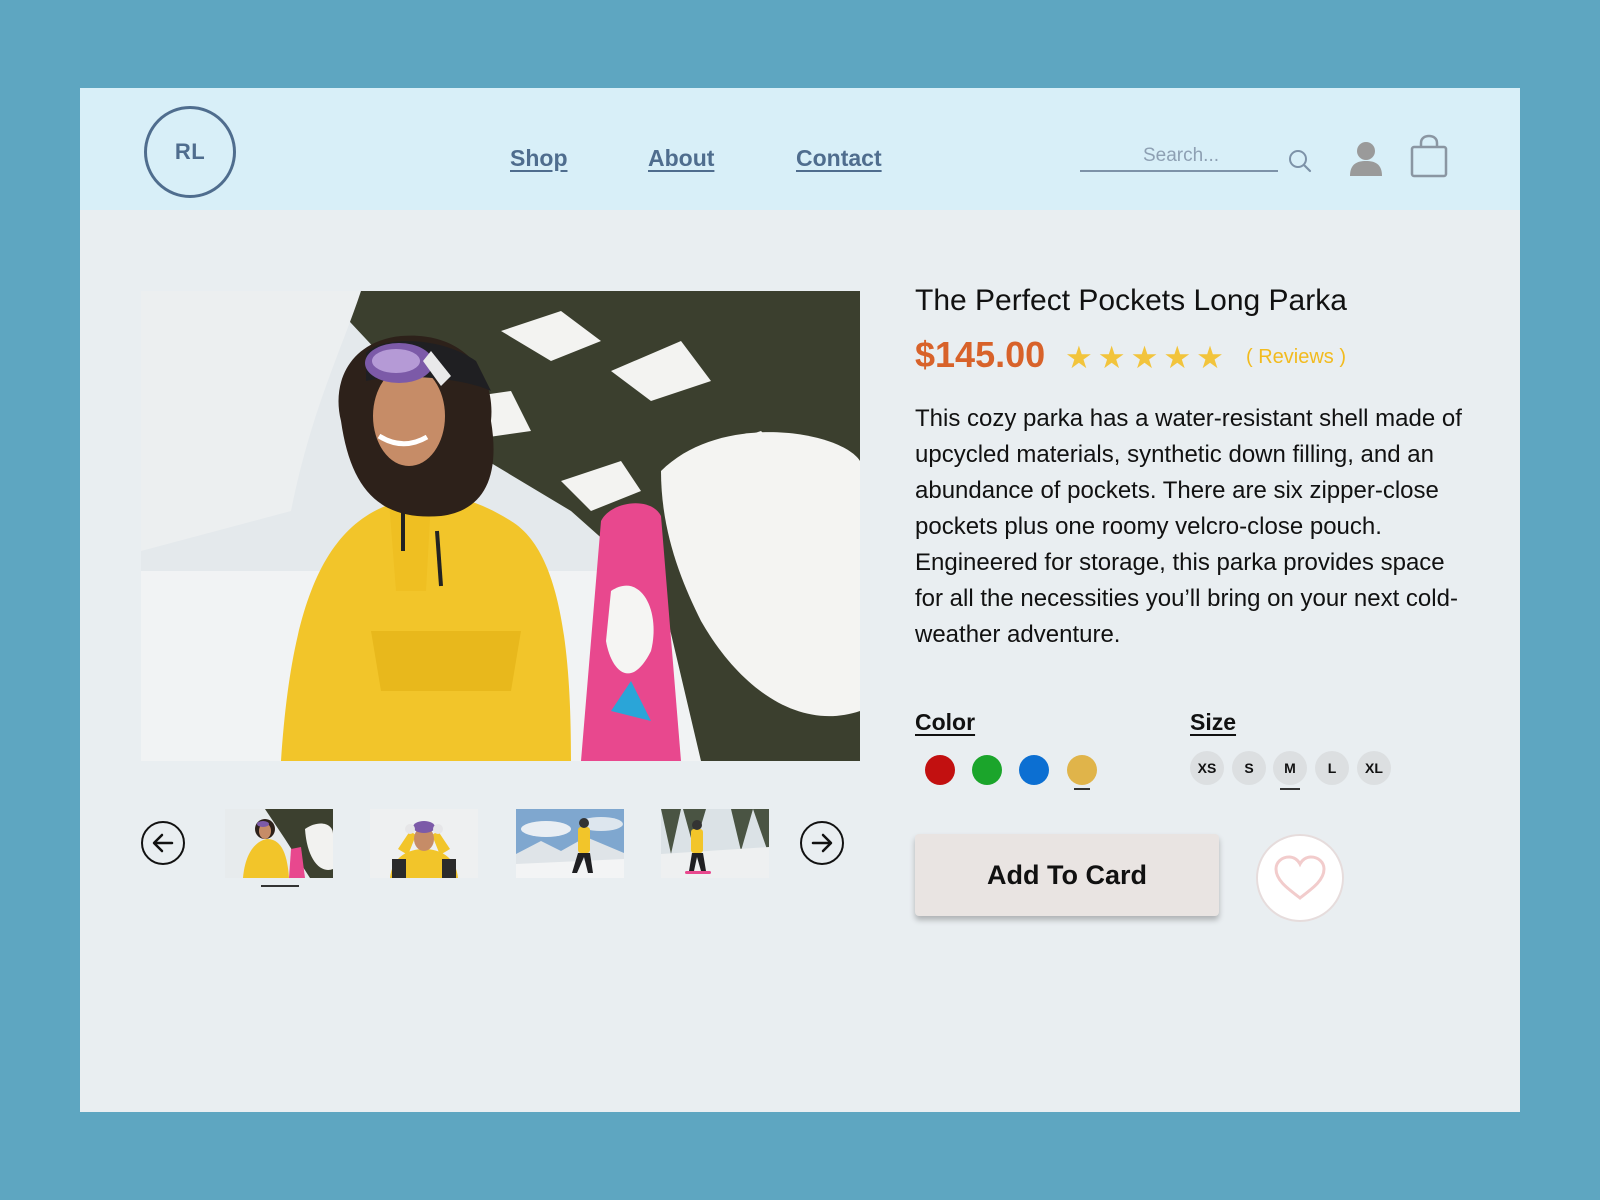 The width and height of the screenshot is (1600, 1200). What do you see at coordinates (1366, 158) in the screenshot?
I see `user-icon` at bounding box center [1366, 158].